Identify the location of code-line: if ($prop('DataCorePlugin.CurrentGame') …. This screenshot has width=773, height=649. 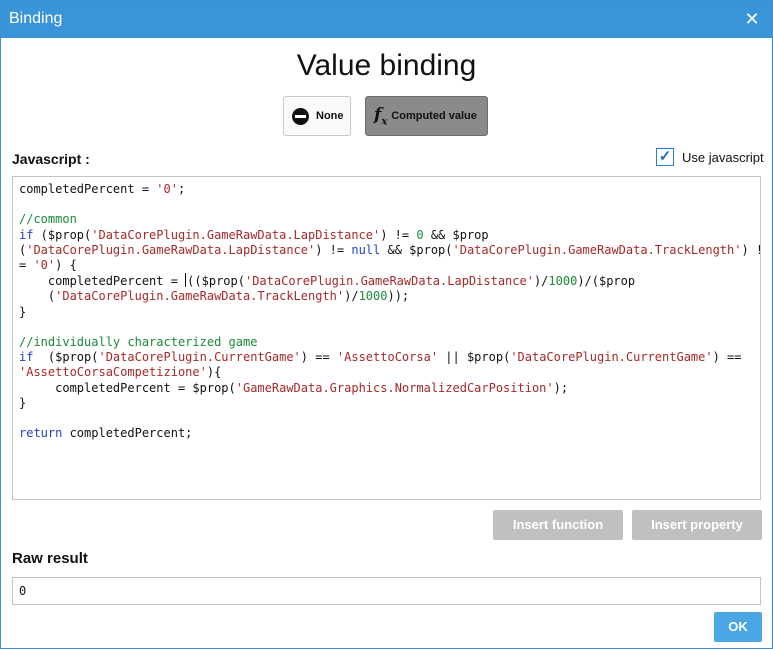
(386, 357).